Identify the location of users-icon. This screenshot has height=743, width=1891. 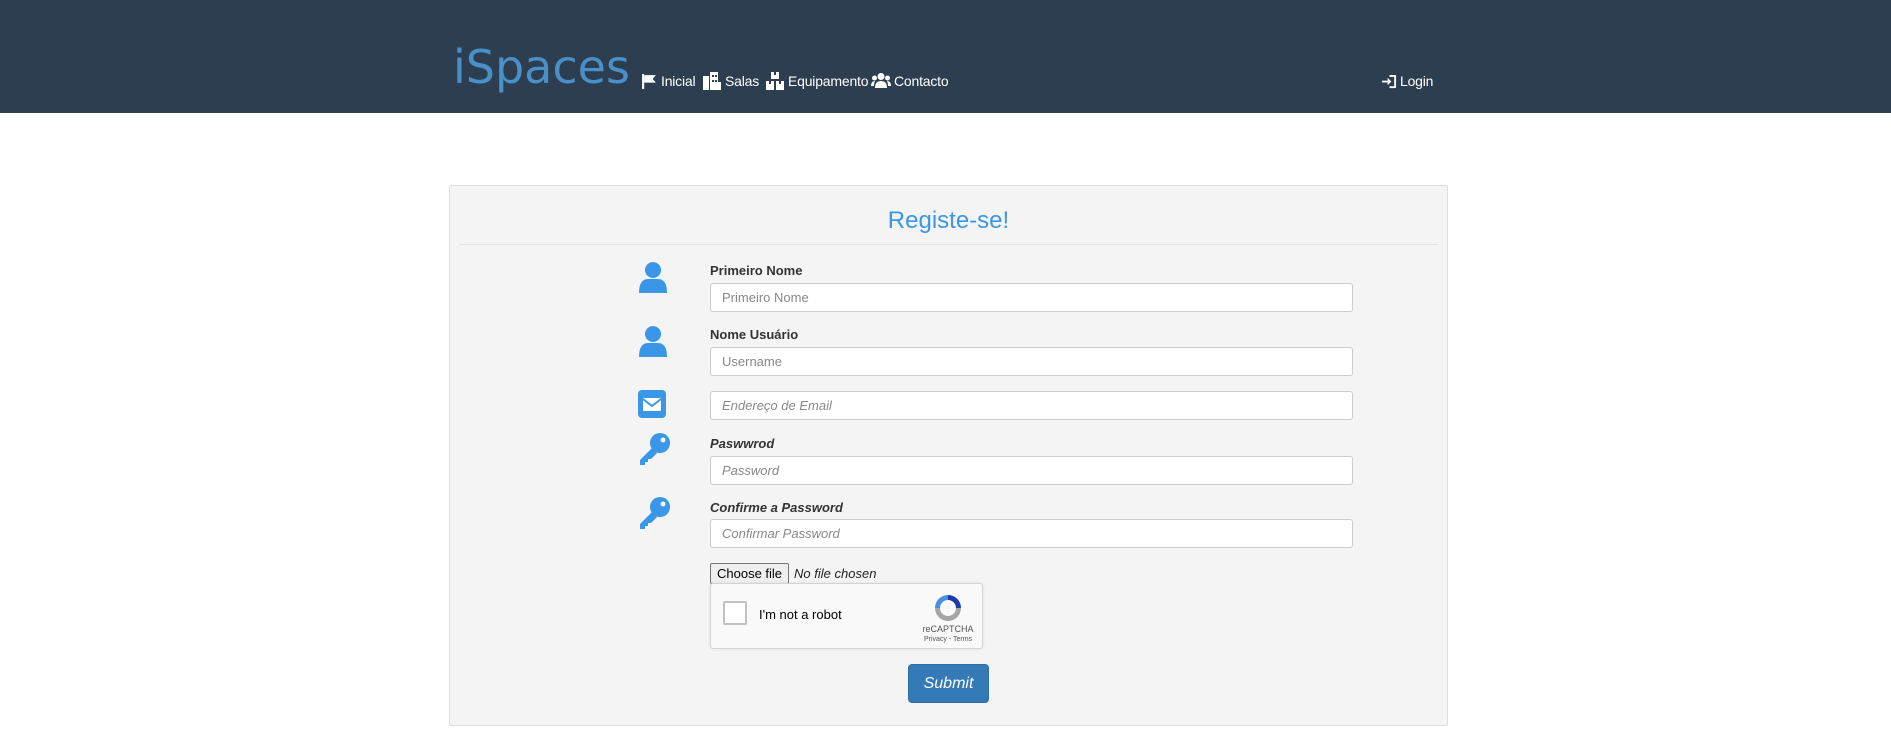
(881, 80).